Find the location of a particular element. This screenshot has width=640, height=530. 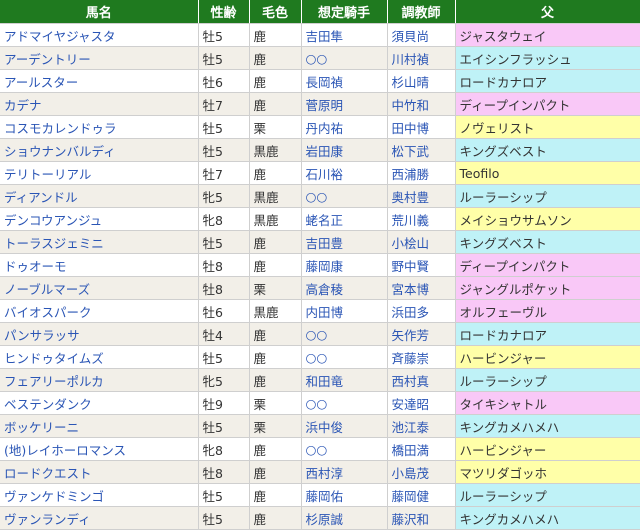

sex-age-cell: 牡8 is located at coordinates (224, 288).